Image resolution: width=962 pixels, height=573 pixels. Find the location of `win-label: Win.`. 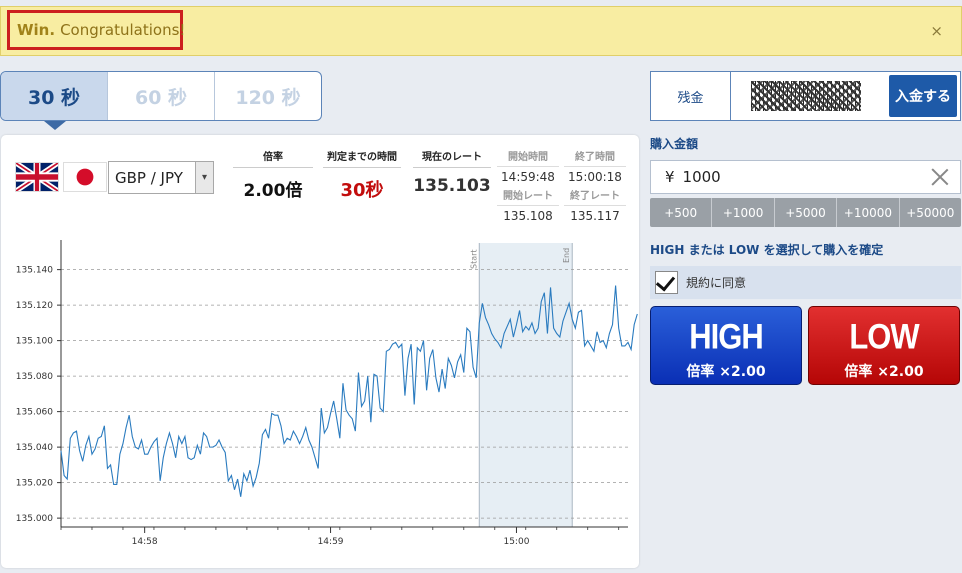

win-label: Win. is located at coordinates (36, 30).